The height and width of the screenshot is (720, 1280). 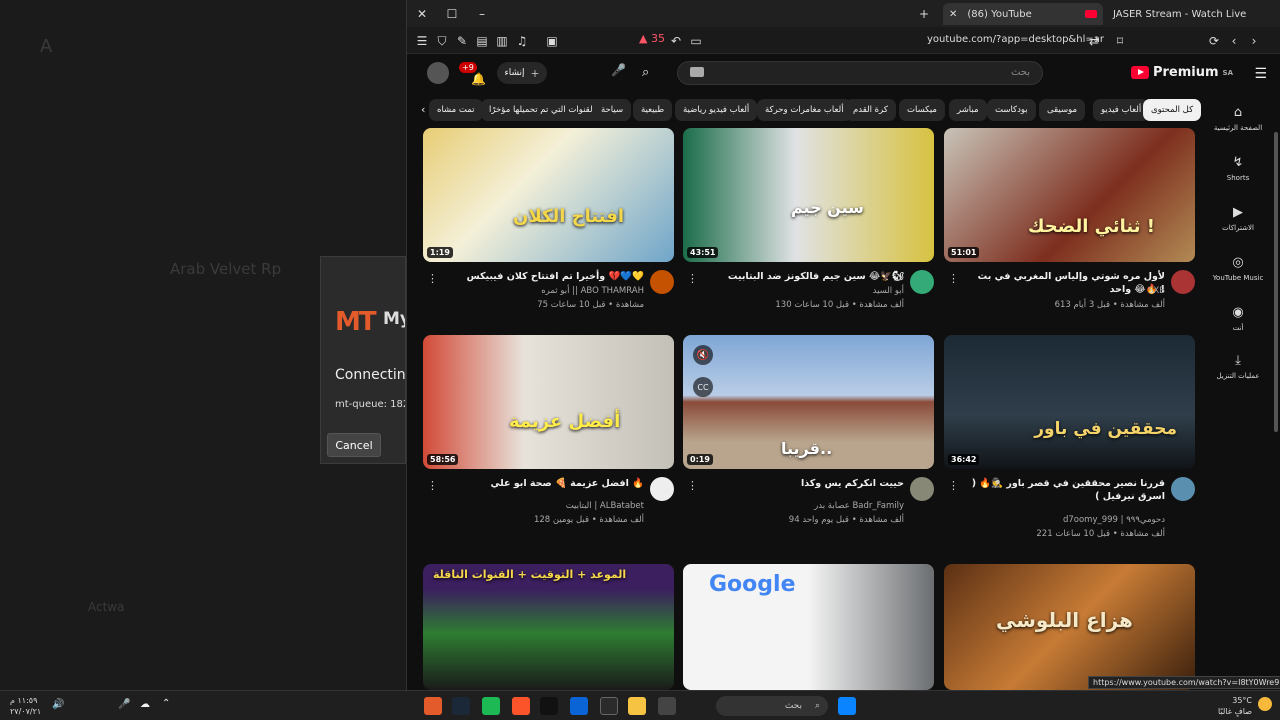 I want to click on chip: ألعاب فيديو, so click(x=1121, y=110).